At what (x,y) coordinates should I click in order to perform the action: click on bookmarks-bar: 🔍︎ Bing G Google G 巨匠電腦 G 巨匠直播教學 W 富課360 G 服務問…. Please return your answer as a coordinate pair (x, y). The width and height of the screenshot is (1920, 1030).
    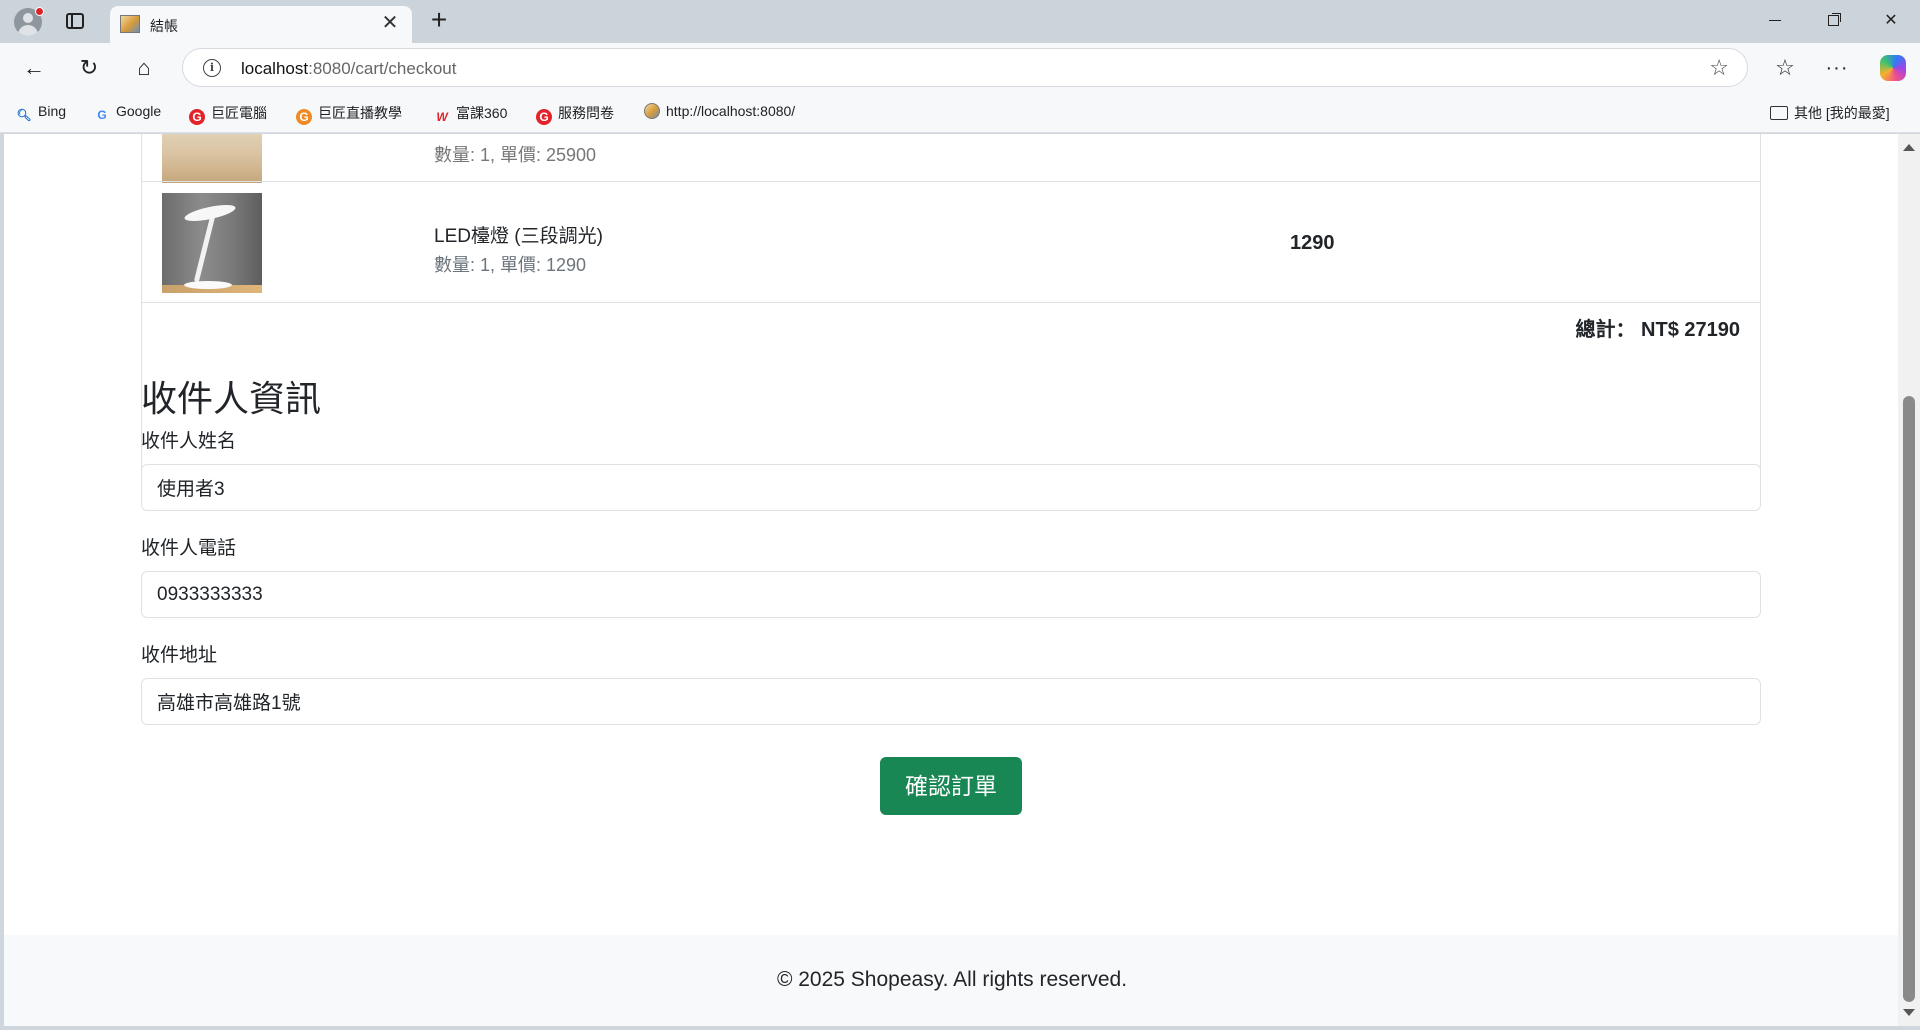
    Looking at the image, I should click on (960, 112).